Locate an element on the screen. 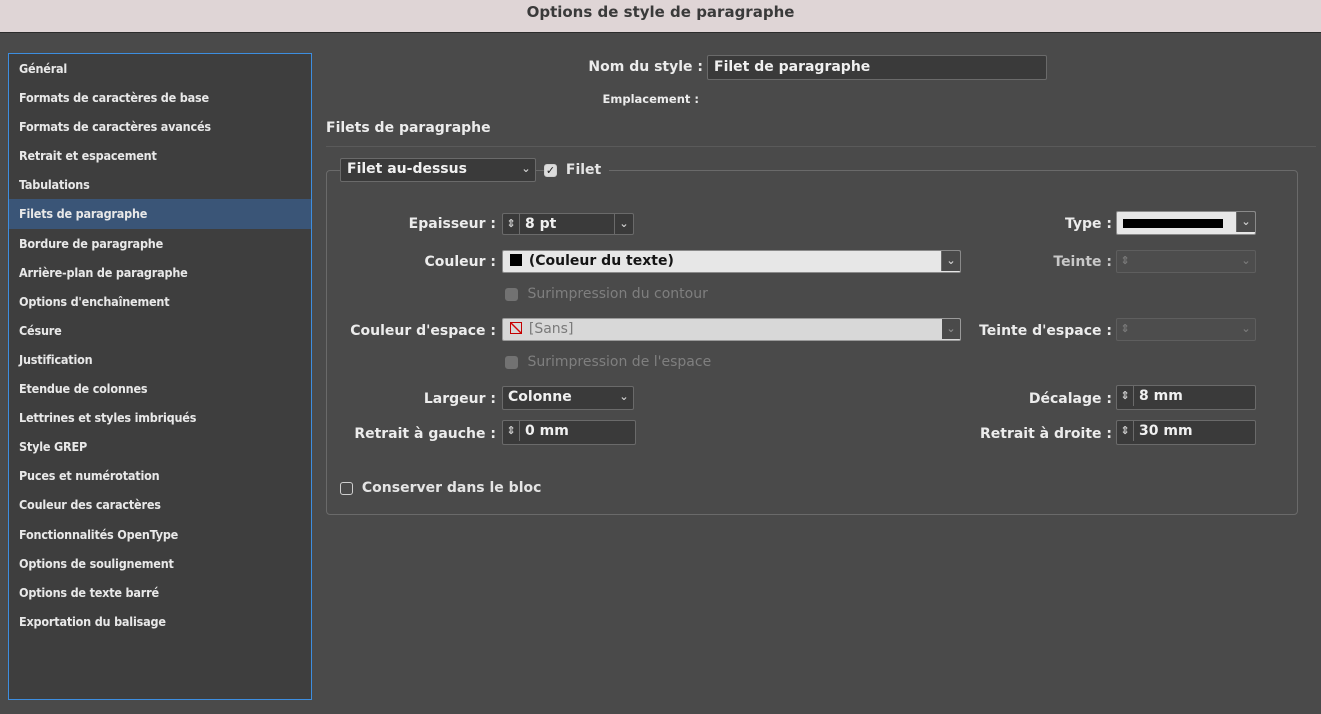 This screenshot has height=714, width=1321. color-select: (Couleur du texte) ⌄ is located at coordinates (731, 261).